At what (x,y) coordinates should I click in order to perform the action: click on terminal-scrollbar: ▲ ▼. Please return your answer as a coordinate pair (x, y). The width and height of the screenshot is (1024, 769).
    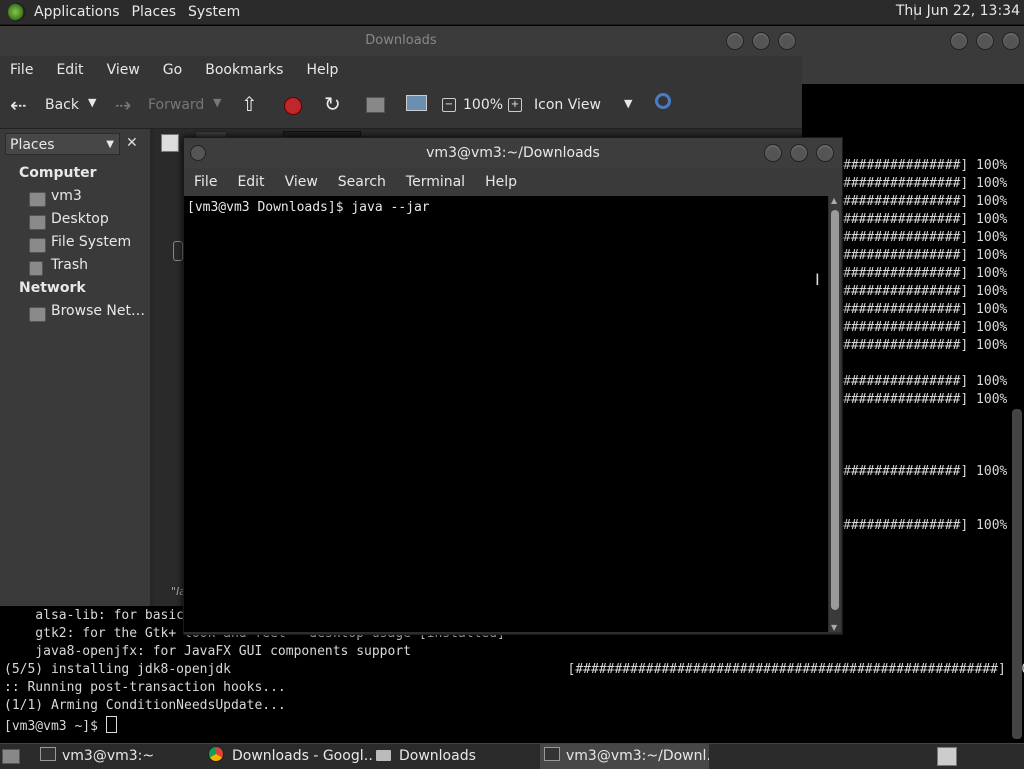
    Looking at the image, I should click on (835, 414).